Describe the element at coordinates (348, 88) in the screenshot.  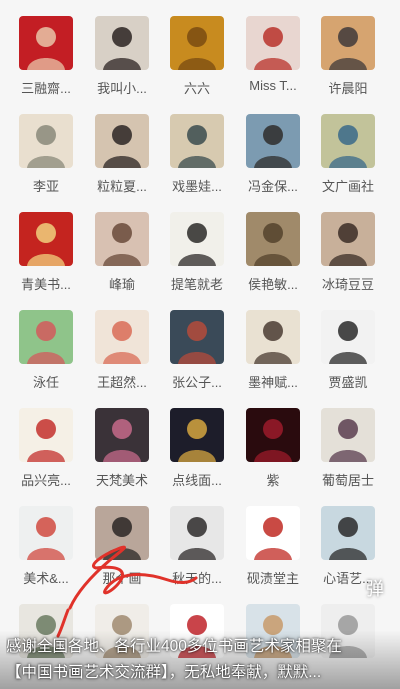
I see `contact-name: 许晨阳` at that location.